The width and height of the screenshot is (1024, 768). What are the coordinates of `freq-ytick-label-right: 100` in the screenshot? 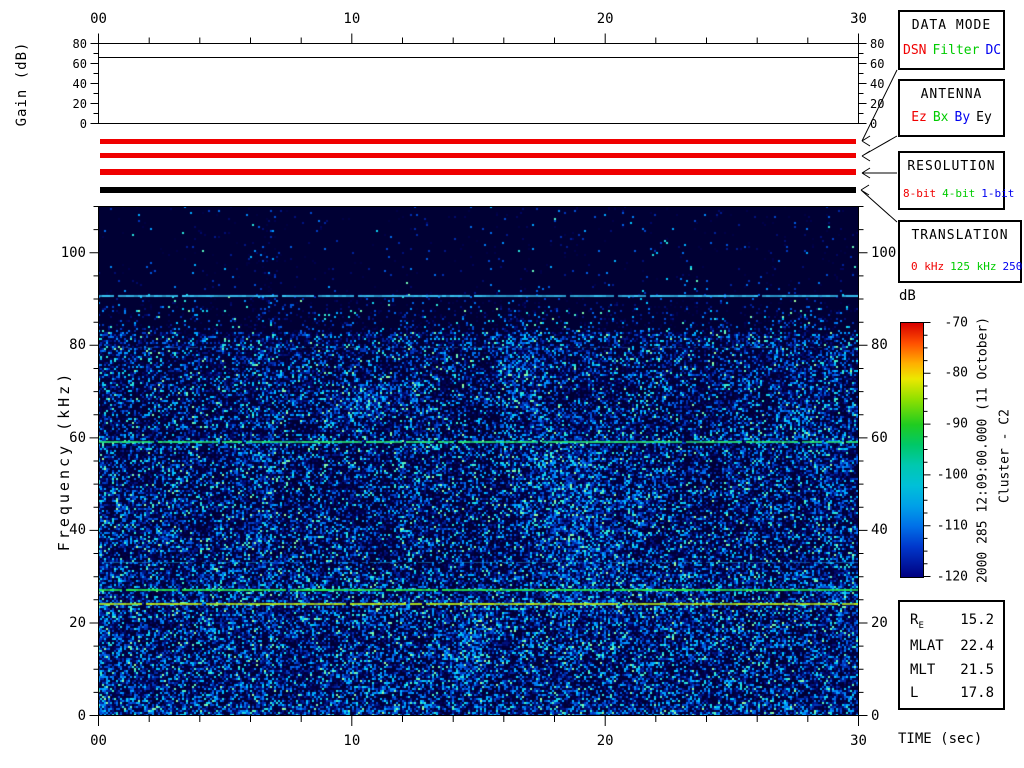 It's located at (884, 252).